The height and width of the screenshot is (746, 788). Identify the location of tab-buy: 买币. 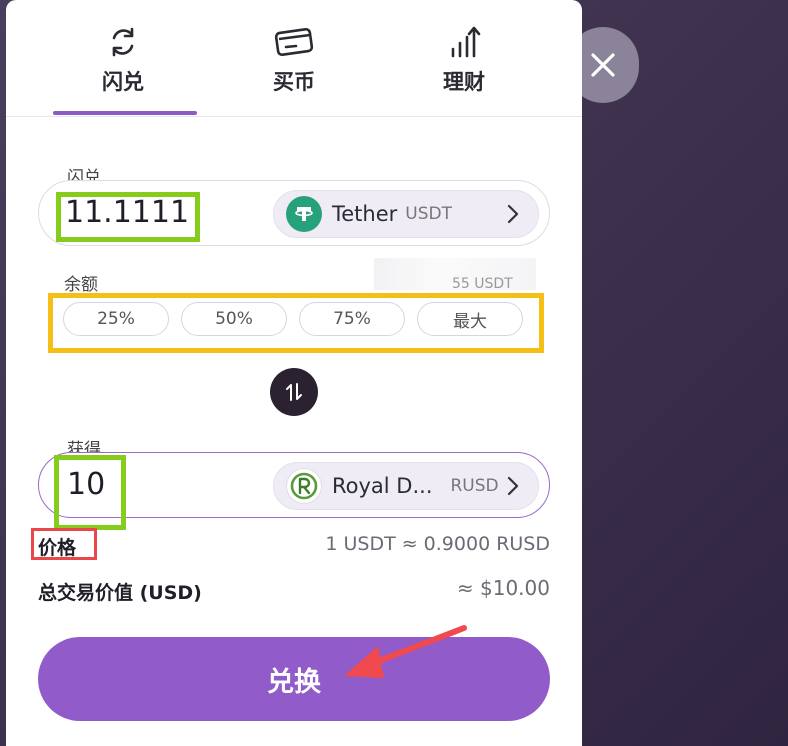
(294, 60).